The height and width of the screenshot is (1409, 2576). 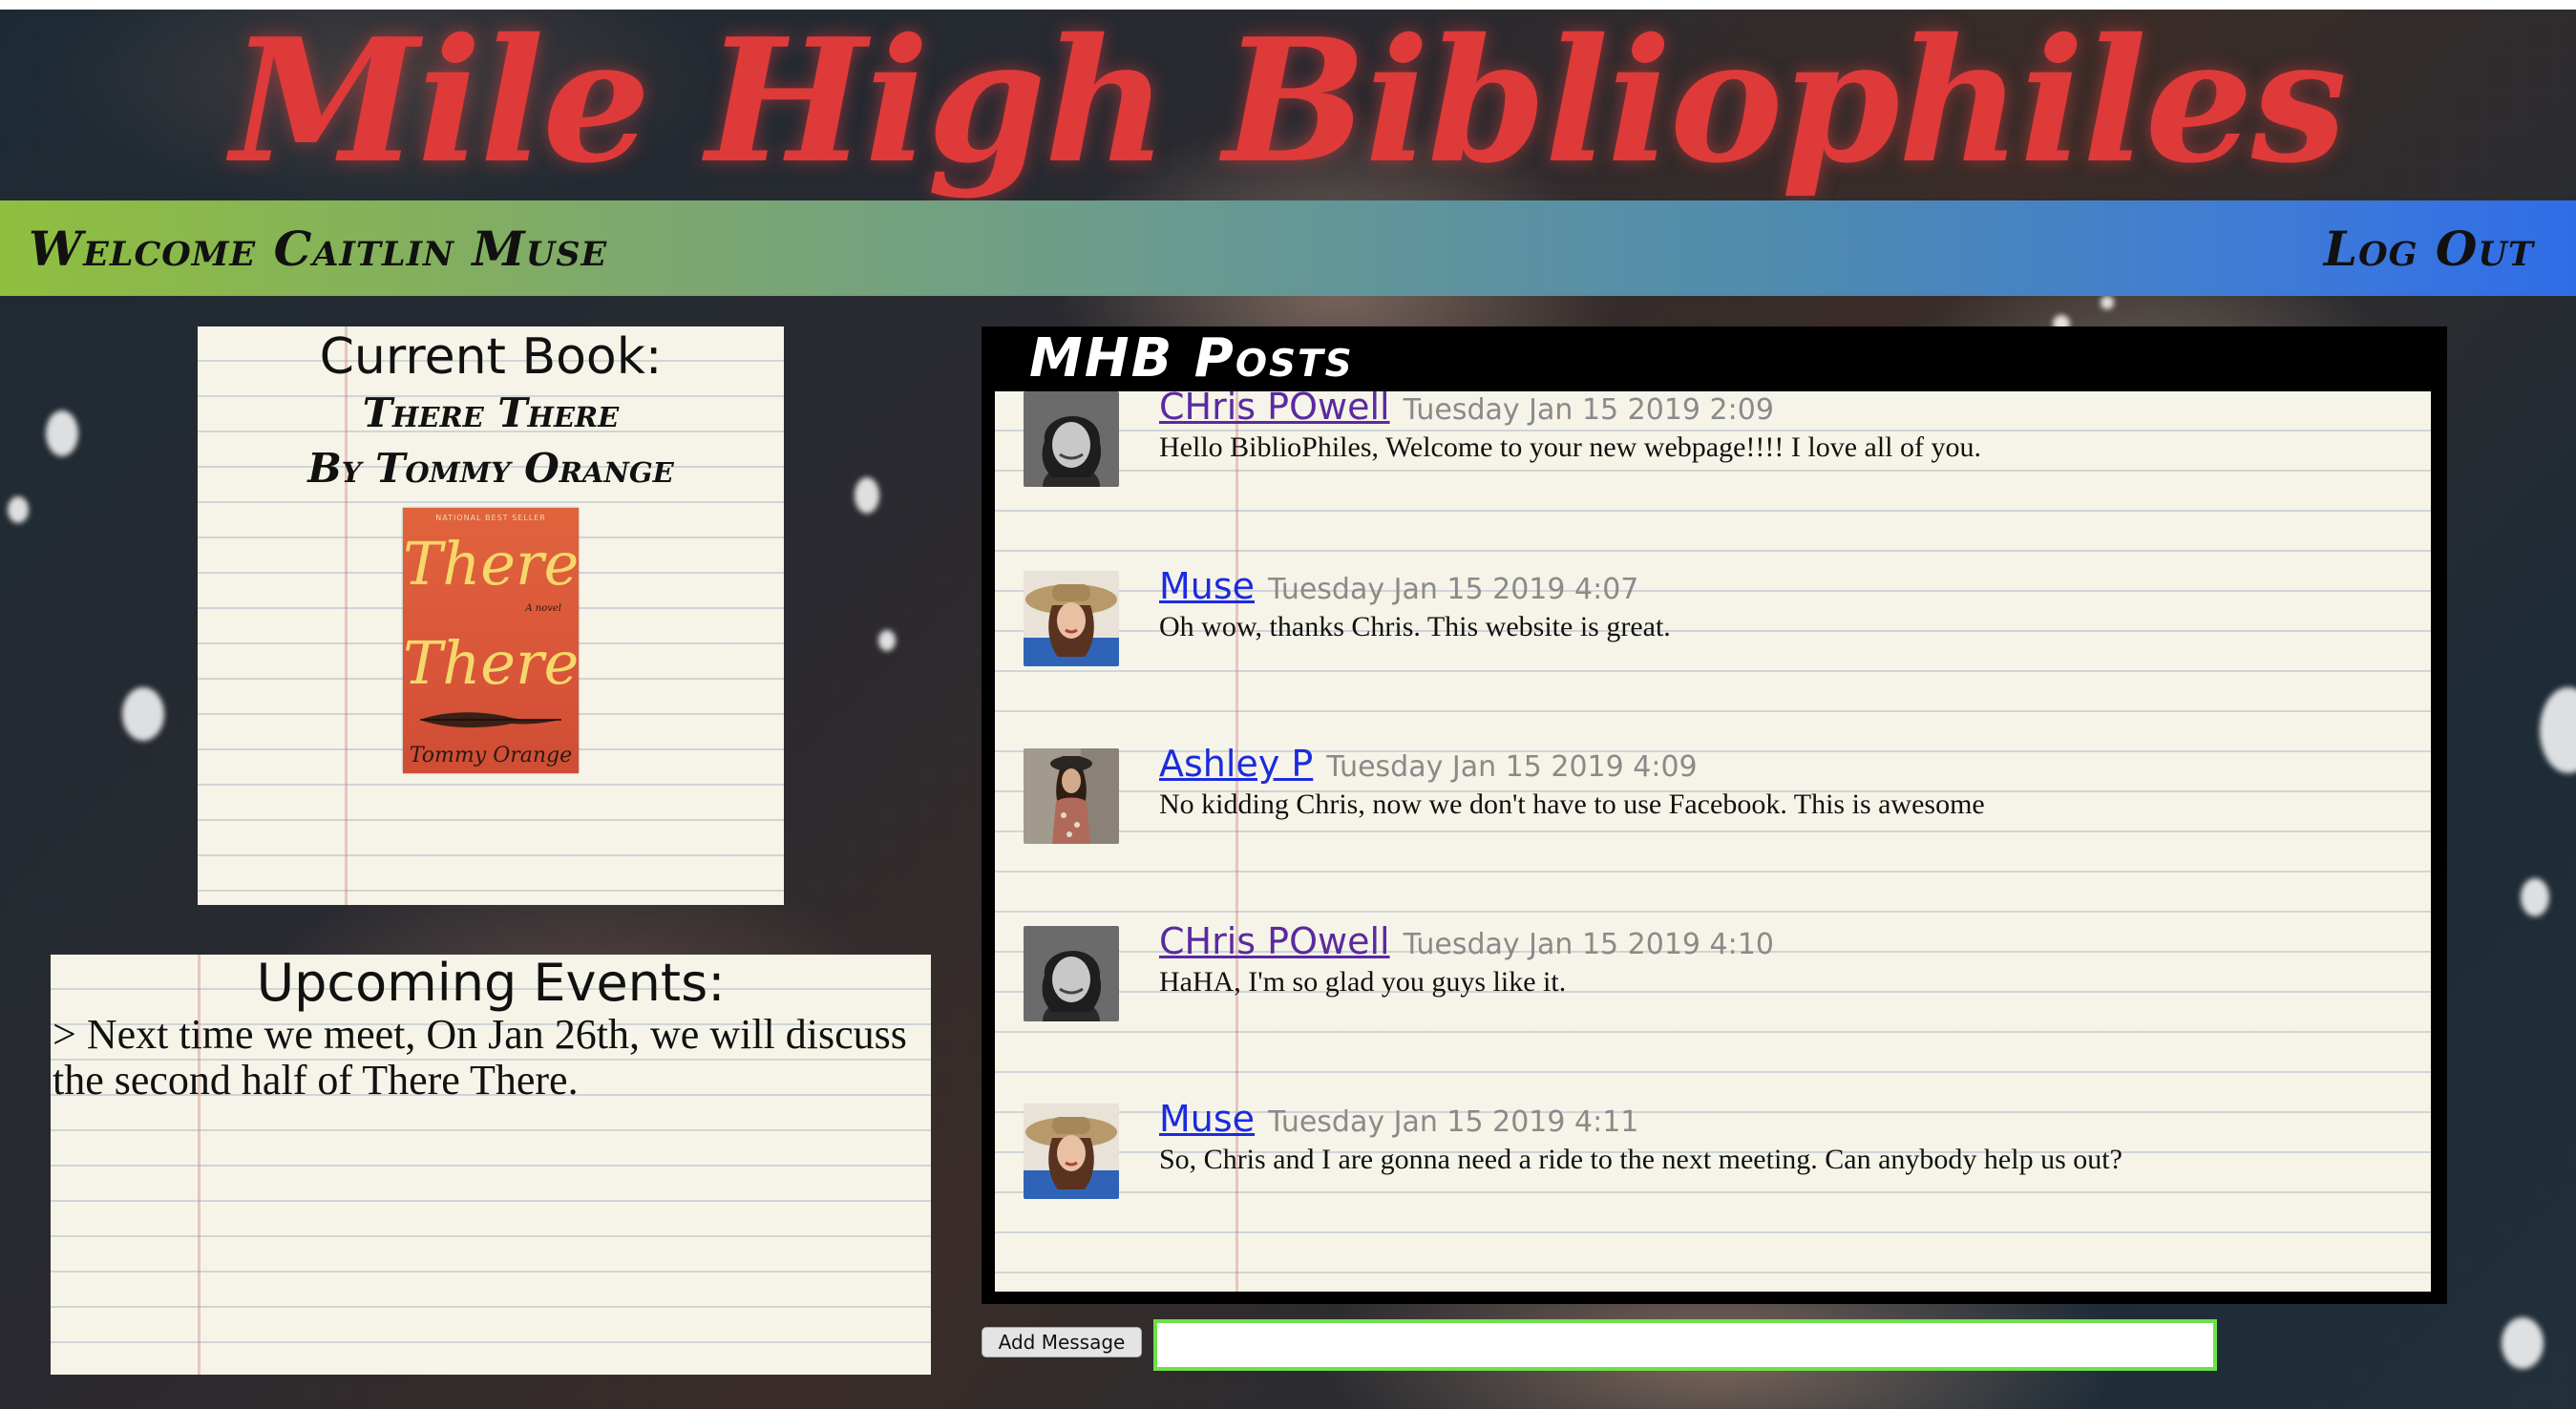 I want to click on post-timestamp: Tuesday Jan 15 2019 4:10, so click(x=1588, y=944).